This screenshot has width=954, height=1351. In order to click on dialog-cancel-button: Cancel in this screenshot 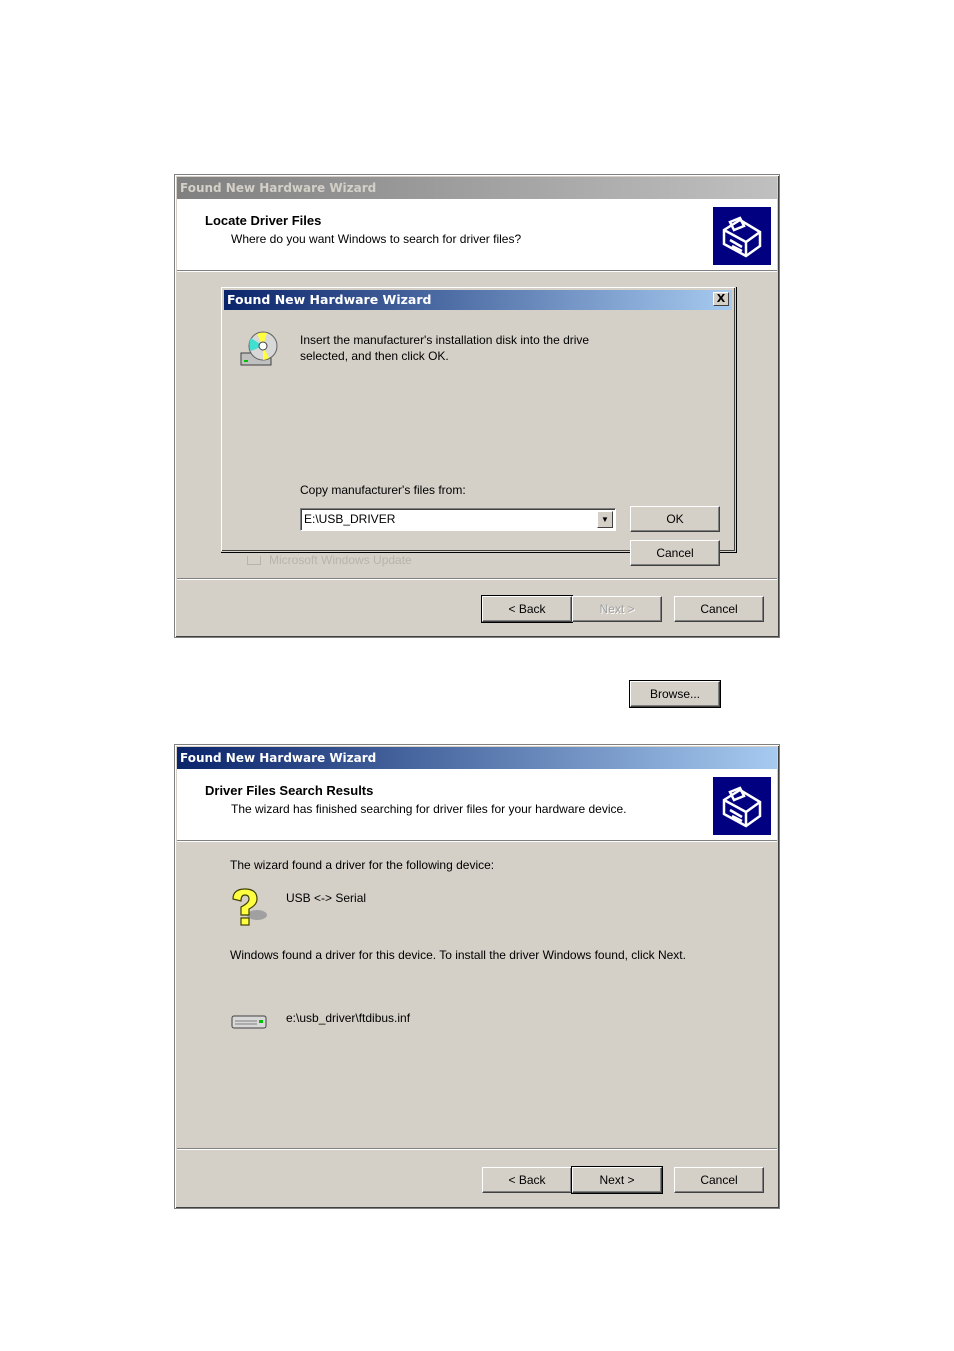, I will do `click(675, 553)`.